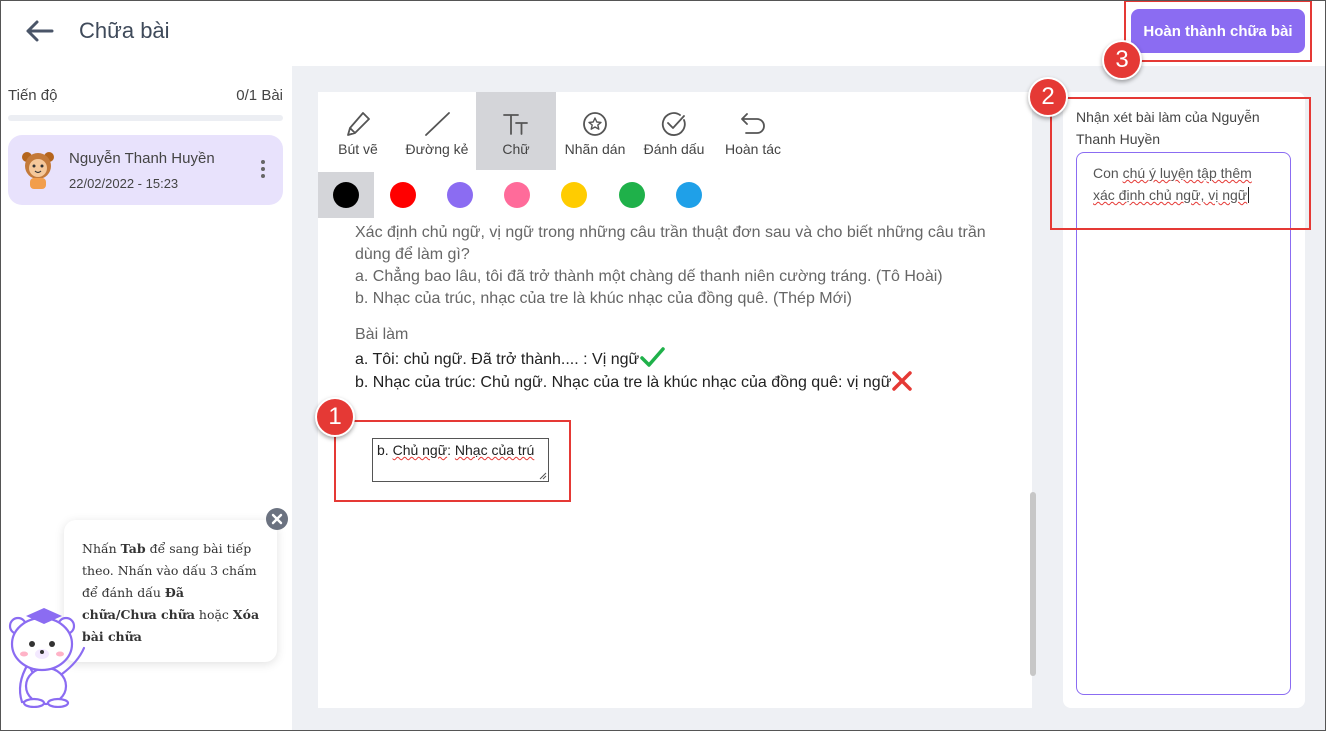  Describe the element at coordinates (516, 149) in the screenshot. I see `tool-label: Chữ` at that location.